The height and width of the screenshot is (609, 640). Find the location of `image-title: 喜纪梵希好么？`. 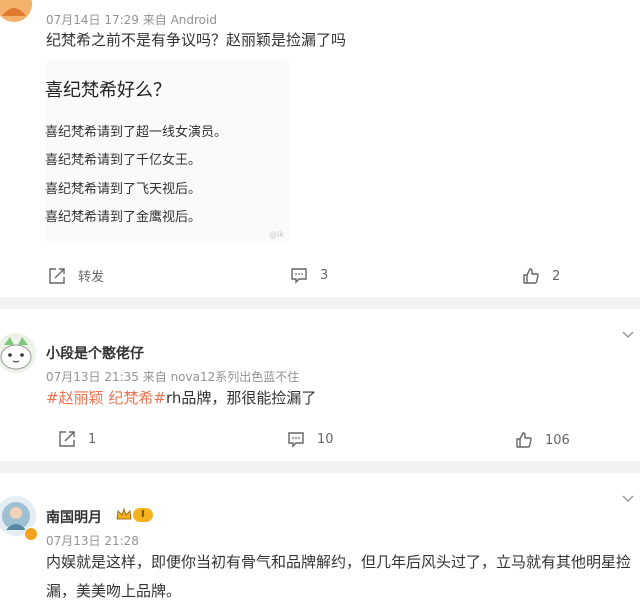

image-title: 喜纪梵希好么？ is located at coordinates (108, 90).